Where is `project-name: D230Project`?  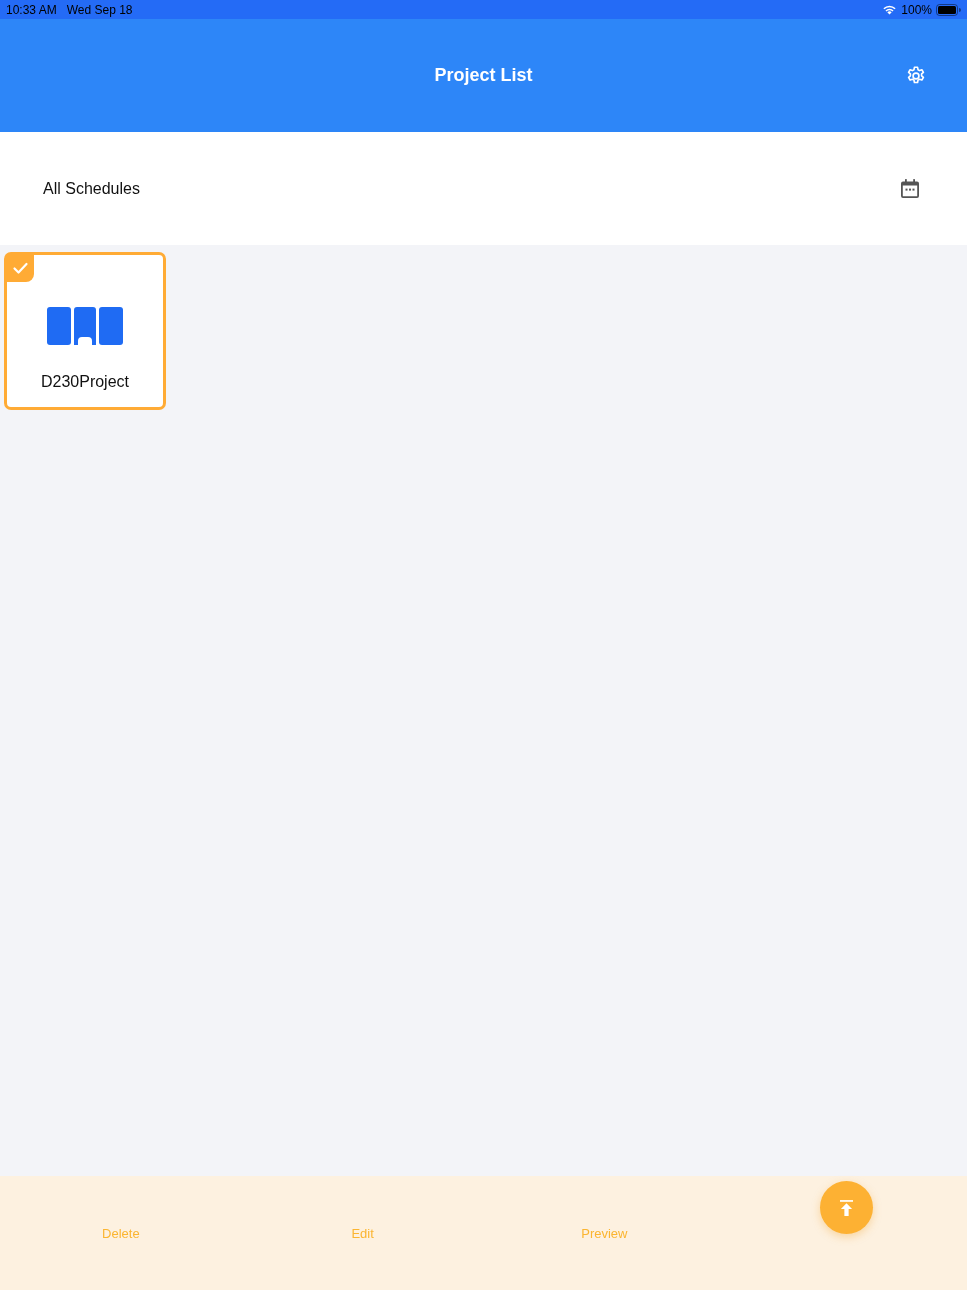 project-name: D230Project is located at coordinates (84, 382).